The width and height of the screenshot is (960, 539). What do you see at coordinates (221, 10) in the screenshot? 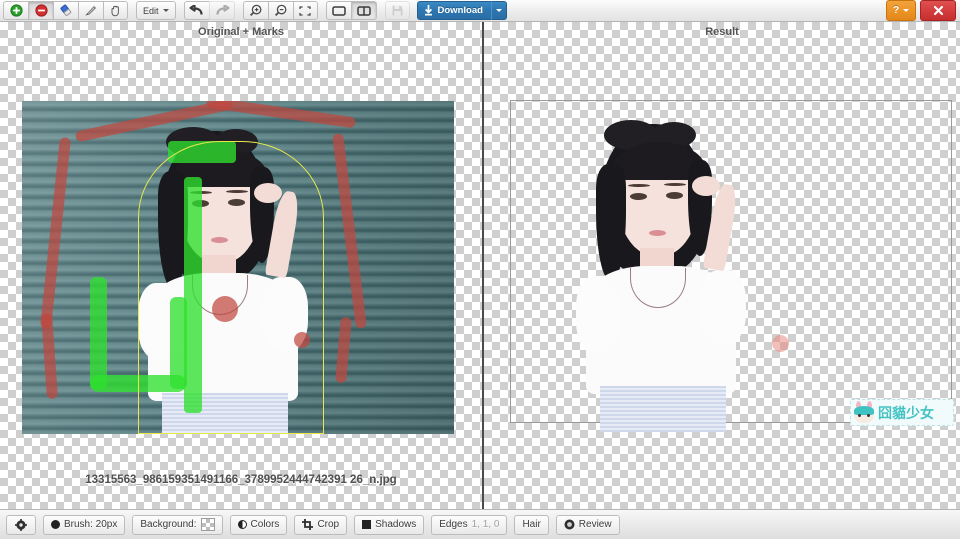
I see `redo-button` at bounding box center [221, 10].